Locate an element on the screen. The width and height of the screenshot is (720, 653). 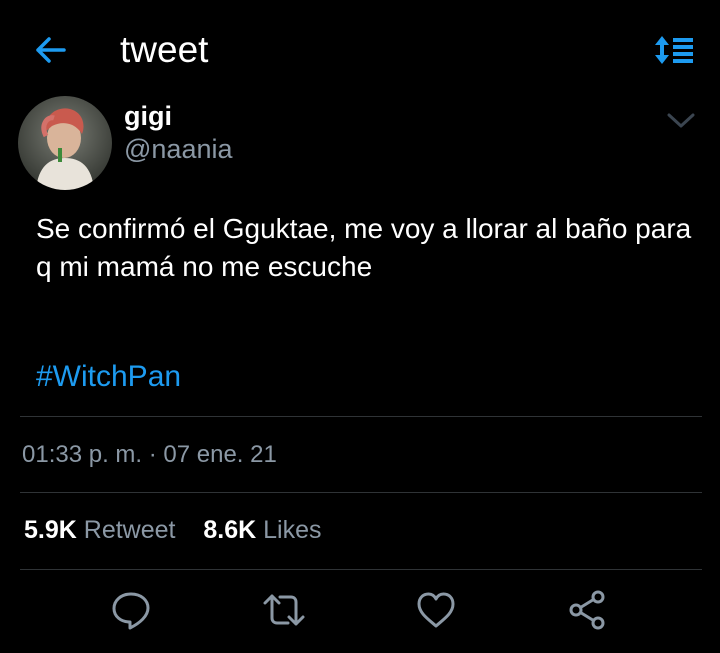
like-label: Likes is located at coordinates (292, 530).